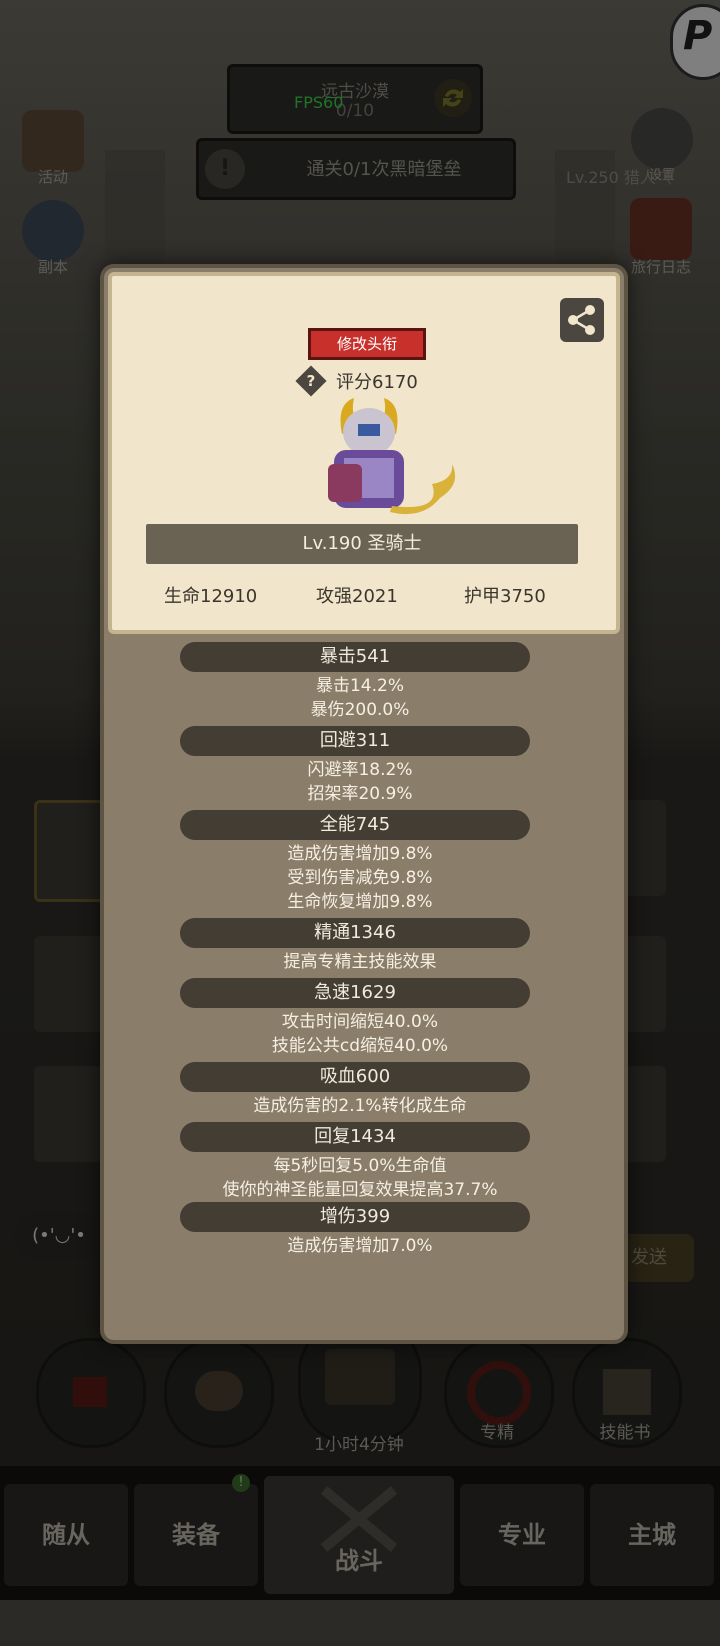 The height and width of the screenshot is (1646, 720). I want to click on share-button, so click(582, 320).